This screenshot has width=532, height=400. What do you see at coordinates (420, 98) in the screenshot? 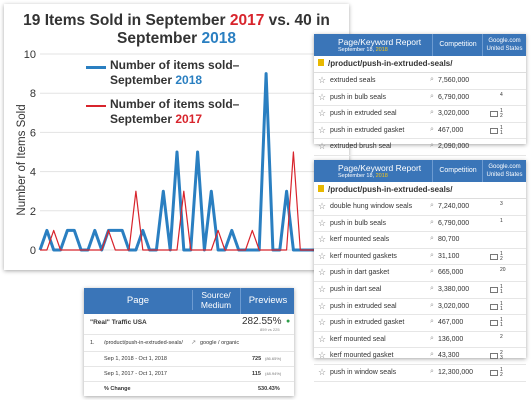
I see `keyword-row: ☆ push in bulb seals ⌕ 6,790,000 4` at bounding box center [420, 98].